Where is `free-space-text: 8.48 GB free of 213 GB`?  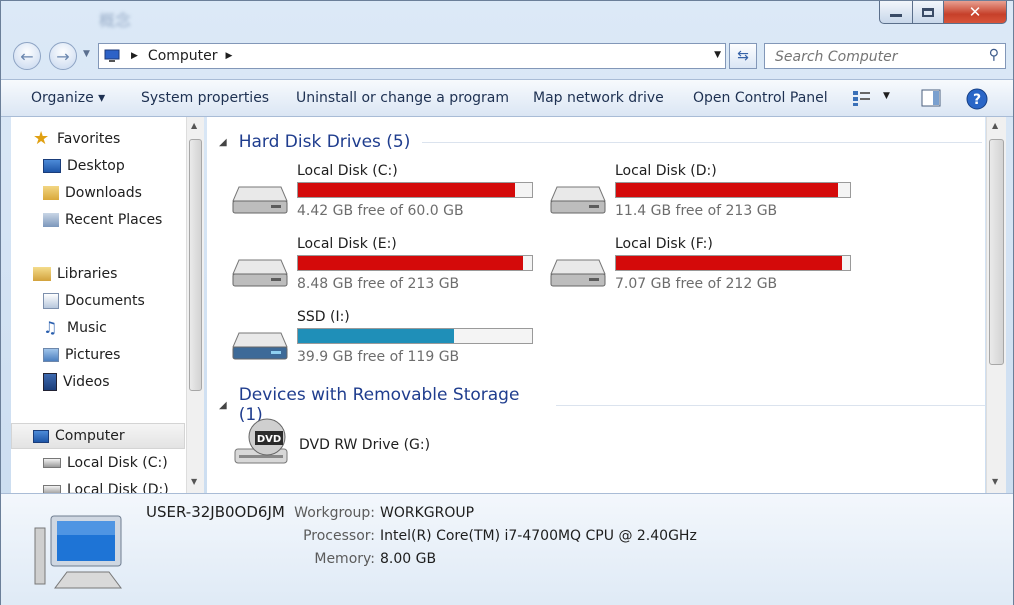
free-space-text: 8.48 GB free of 213 GB is located at coordinates (378, 284).